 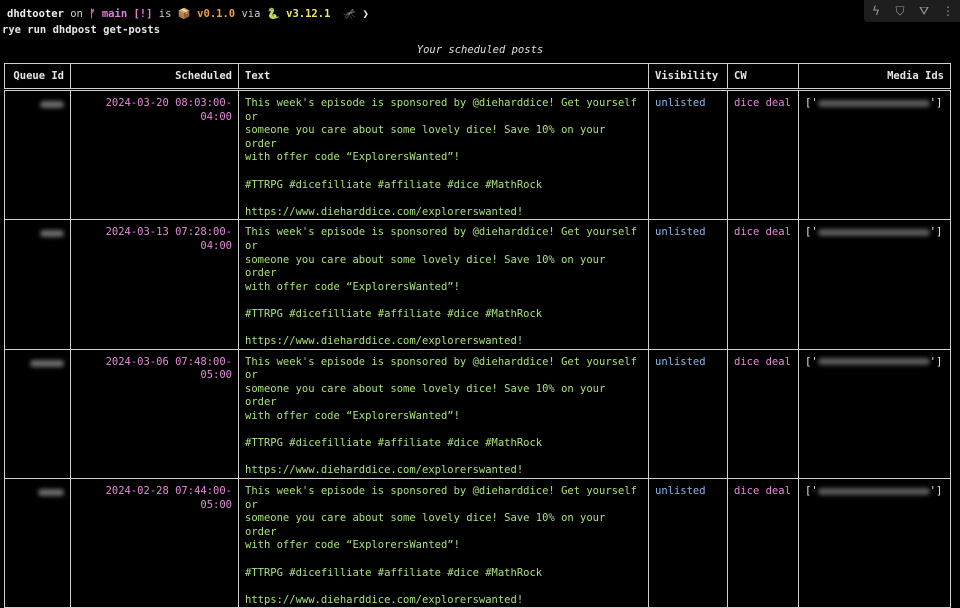 What do you see at coordinates (251, 14) in the screenshot?
I see `prompt-via: via` at bounding box center [251, 14].